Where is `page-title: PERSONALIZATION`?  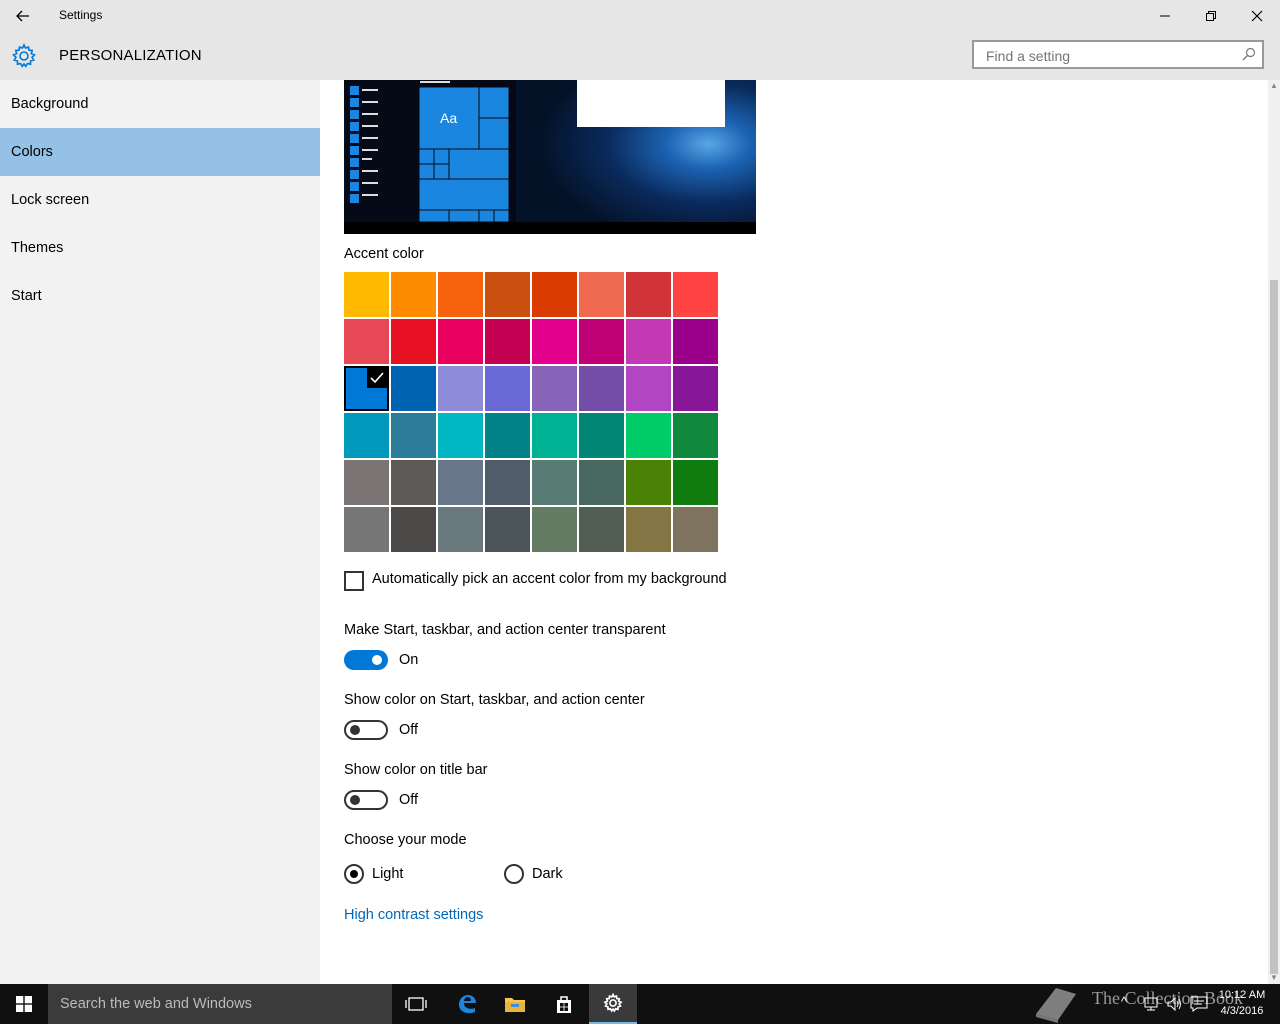 page-title: PERSONALIZATION is located at coordinates (130, 55).